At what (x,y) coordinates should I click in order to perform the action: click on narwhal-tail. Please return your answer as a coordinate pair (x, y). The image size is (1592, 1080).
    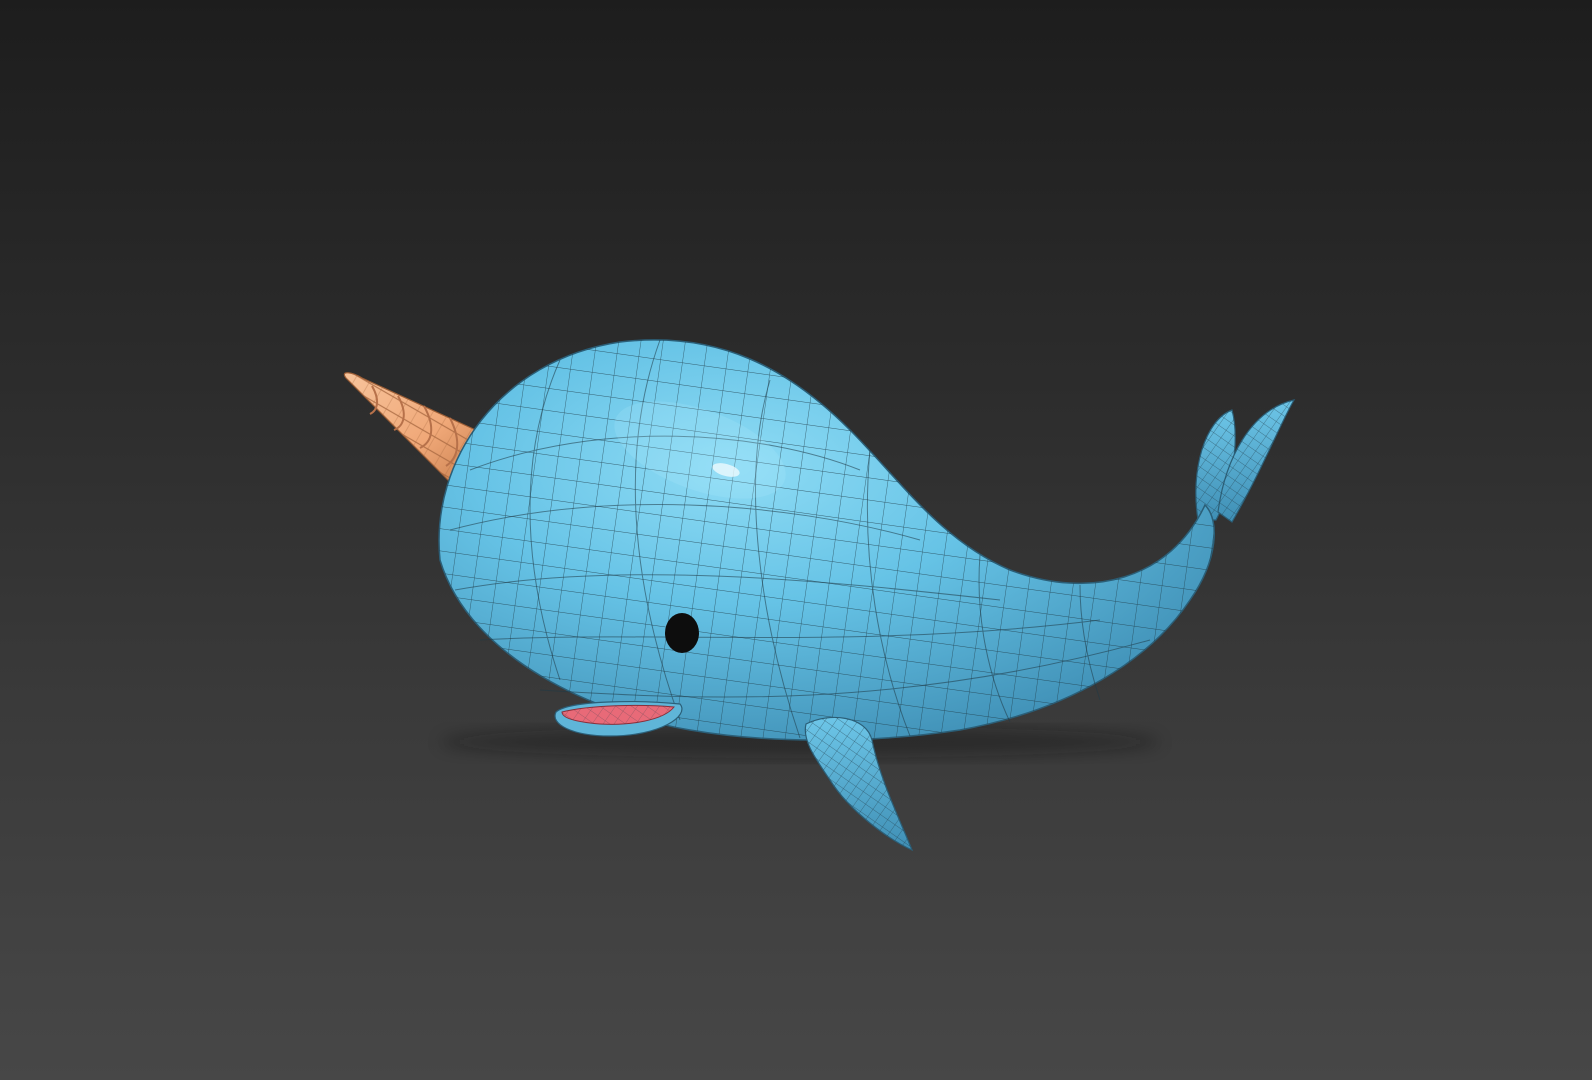
    Looking at the image, I should click on (1245, 461).